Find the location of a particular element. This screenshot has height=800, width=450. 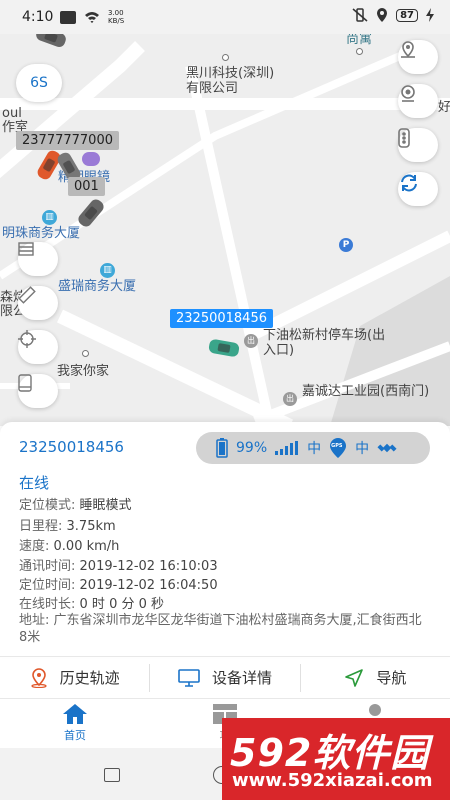

location-pin-icon is located at coordinates (39, 677).